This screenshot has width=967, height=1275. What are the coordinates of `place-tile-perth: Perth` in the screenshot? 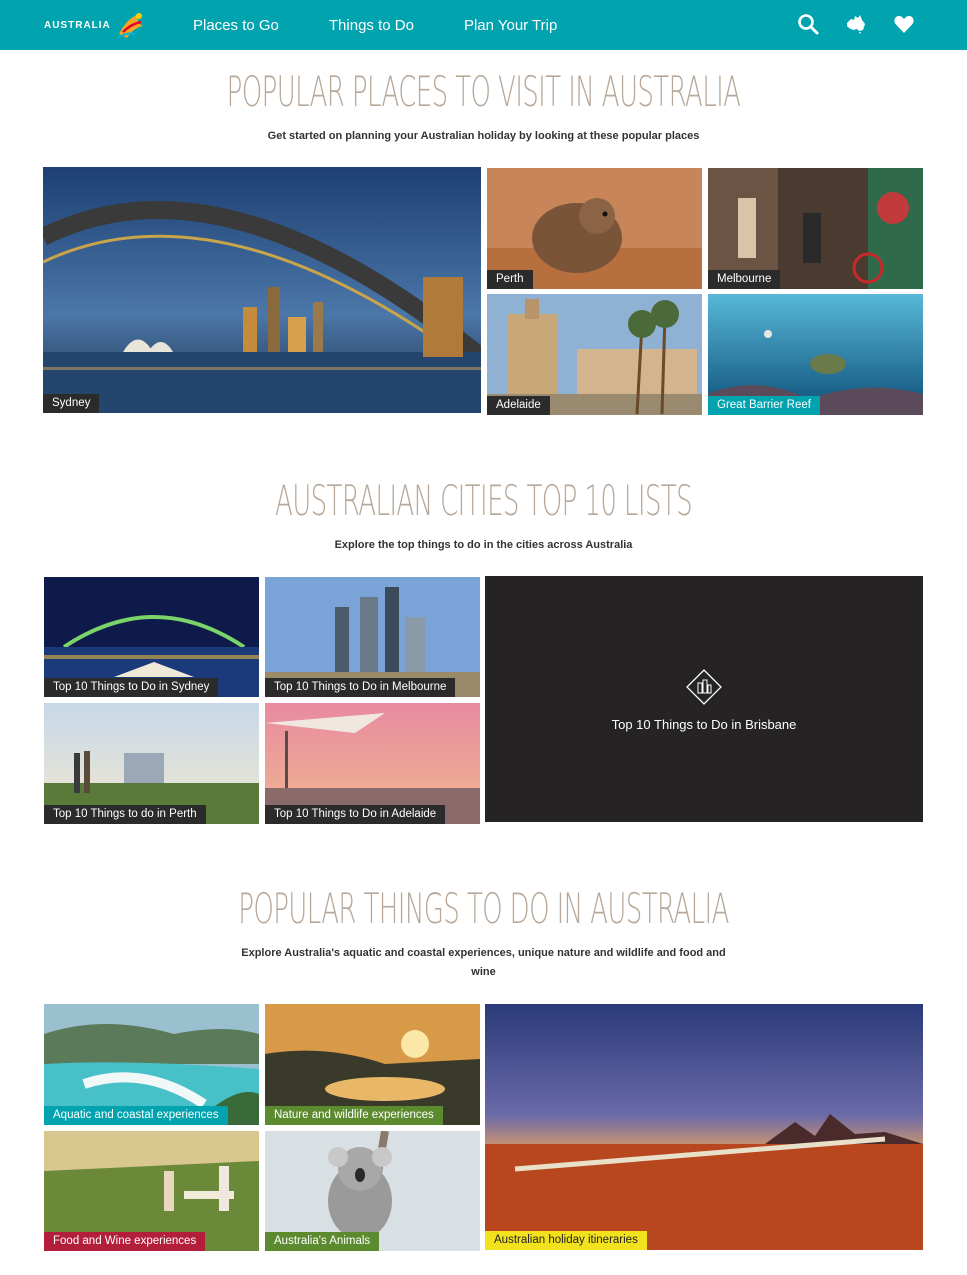 It's located at (594, 228).